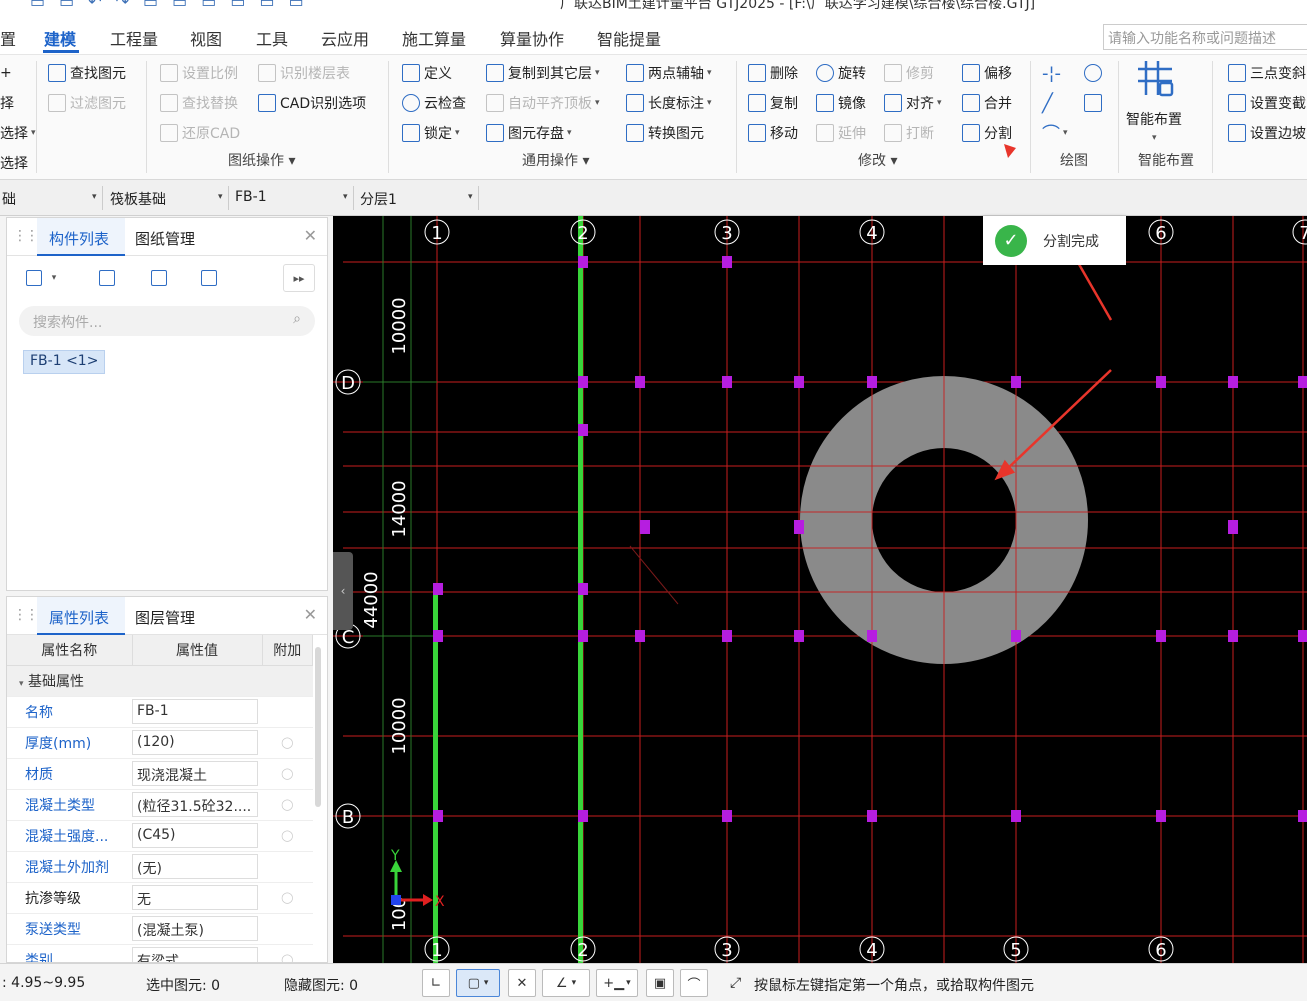 This screenshot has height=1001, width=1307. What do you see at coordinates (199, 73) in the screenshot?
I see `set-scale-button: 设置比例` at bounding box center [199, 73].